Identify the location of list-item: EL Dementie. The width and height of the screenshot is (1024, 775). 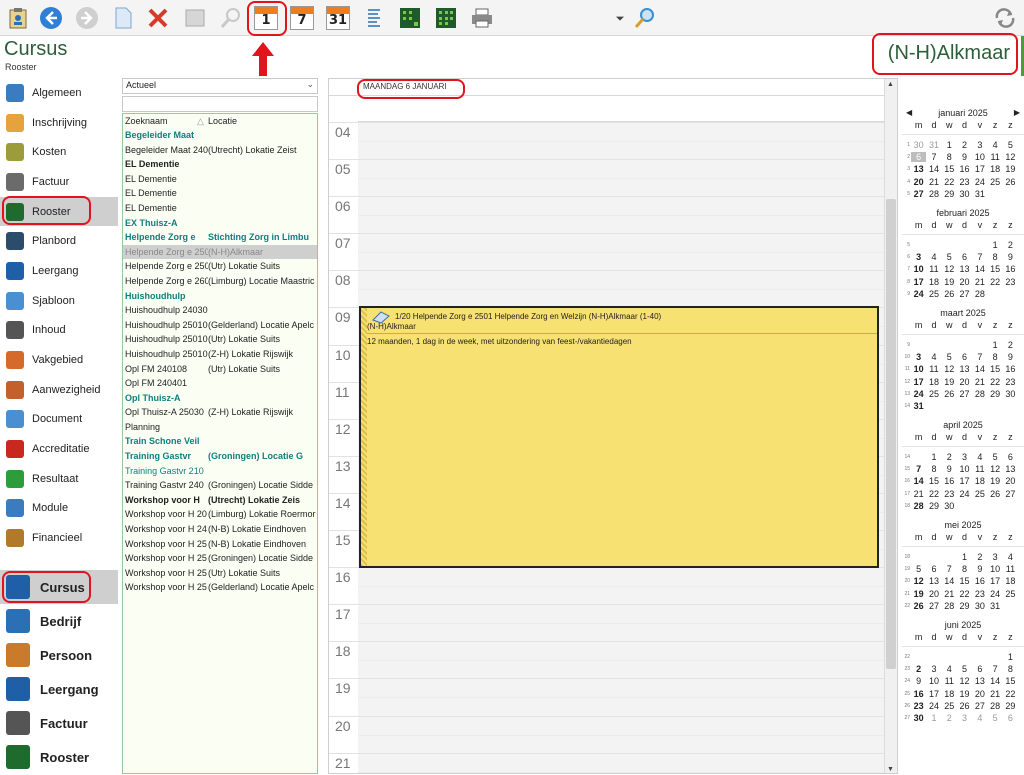
(220, 179).